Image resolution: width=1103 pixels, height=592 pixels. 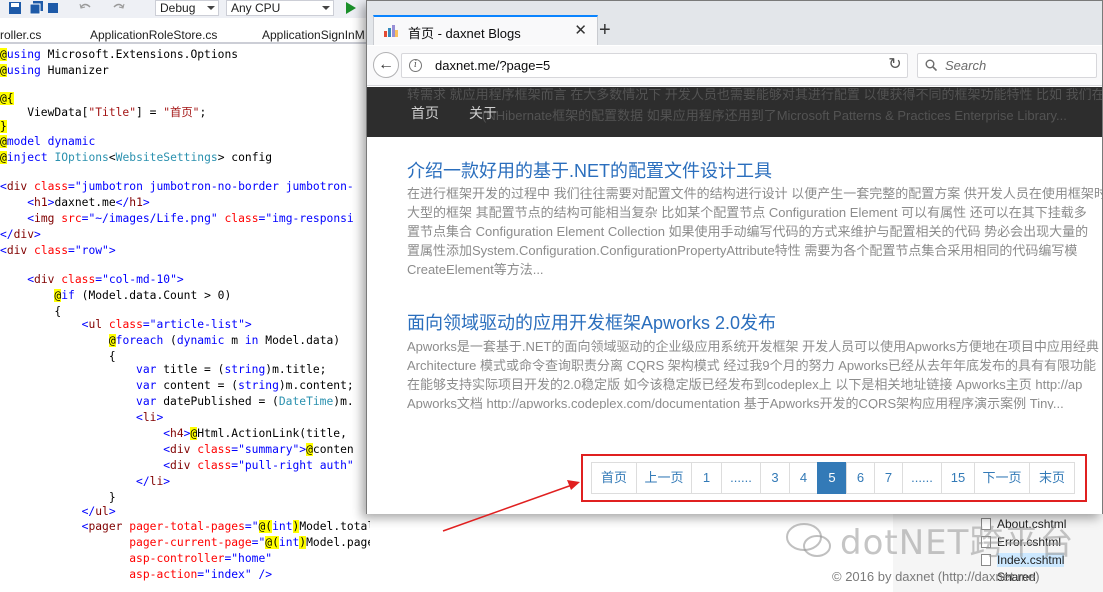 I want to click on code-line: asp-action="index" />, so click(x=201, y=574).